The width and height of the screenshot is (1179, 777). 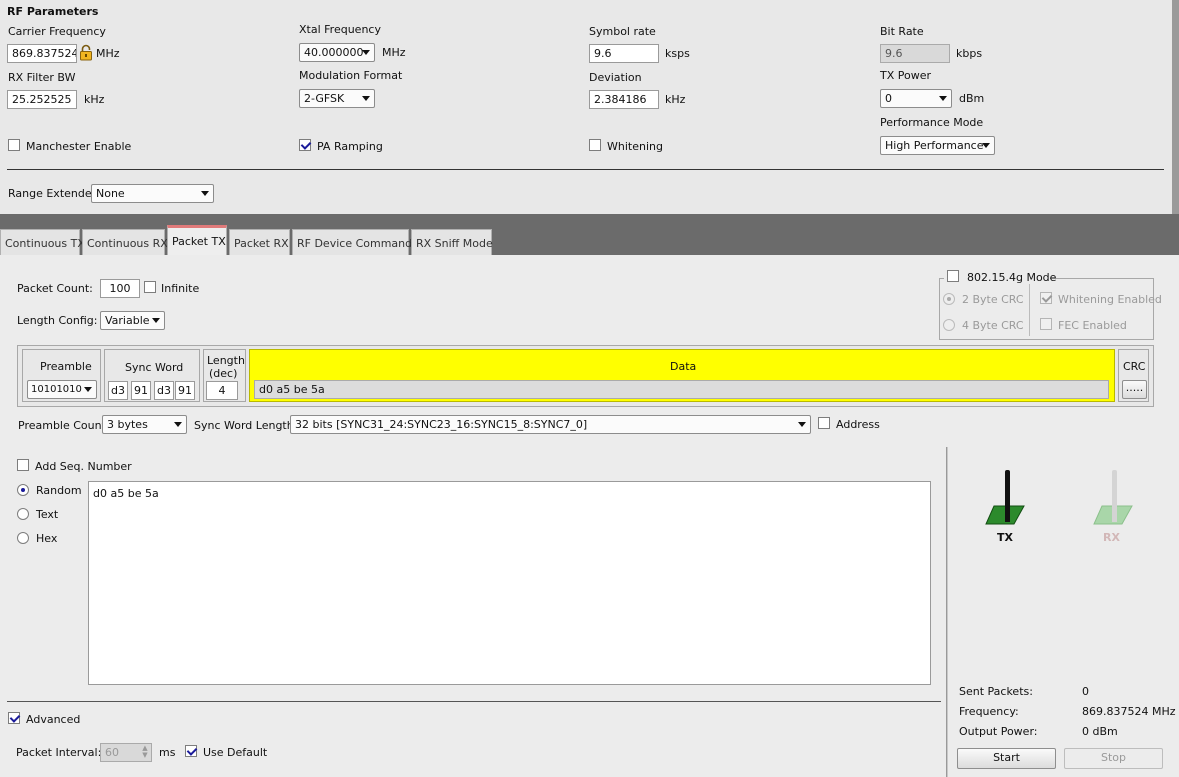 I want to click on length-config-select: Variable, so click(x=132, y=320).